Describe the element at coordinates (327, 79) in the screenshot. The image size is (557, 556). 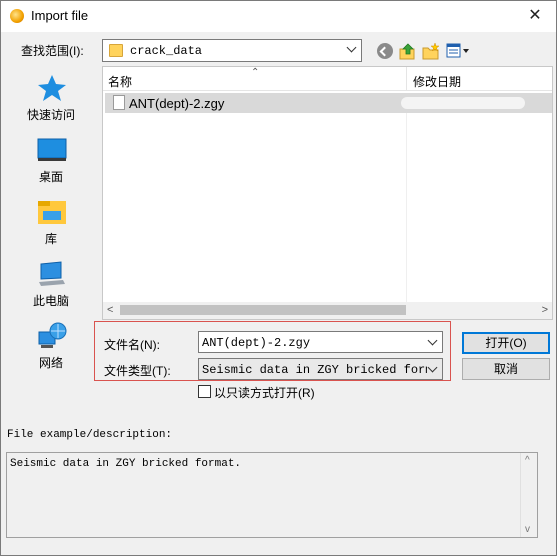
I see `column-header: ⌃ 名称 修改日期` at that location.